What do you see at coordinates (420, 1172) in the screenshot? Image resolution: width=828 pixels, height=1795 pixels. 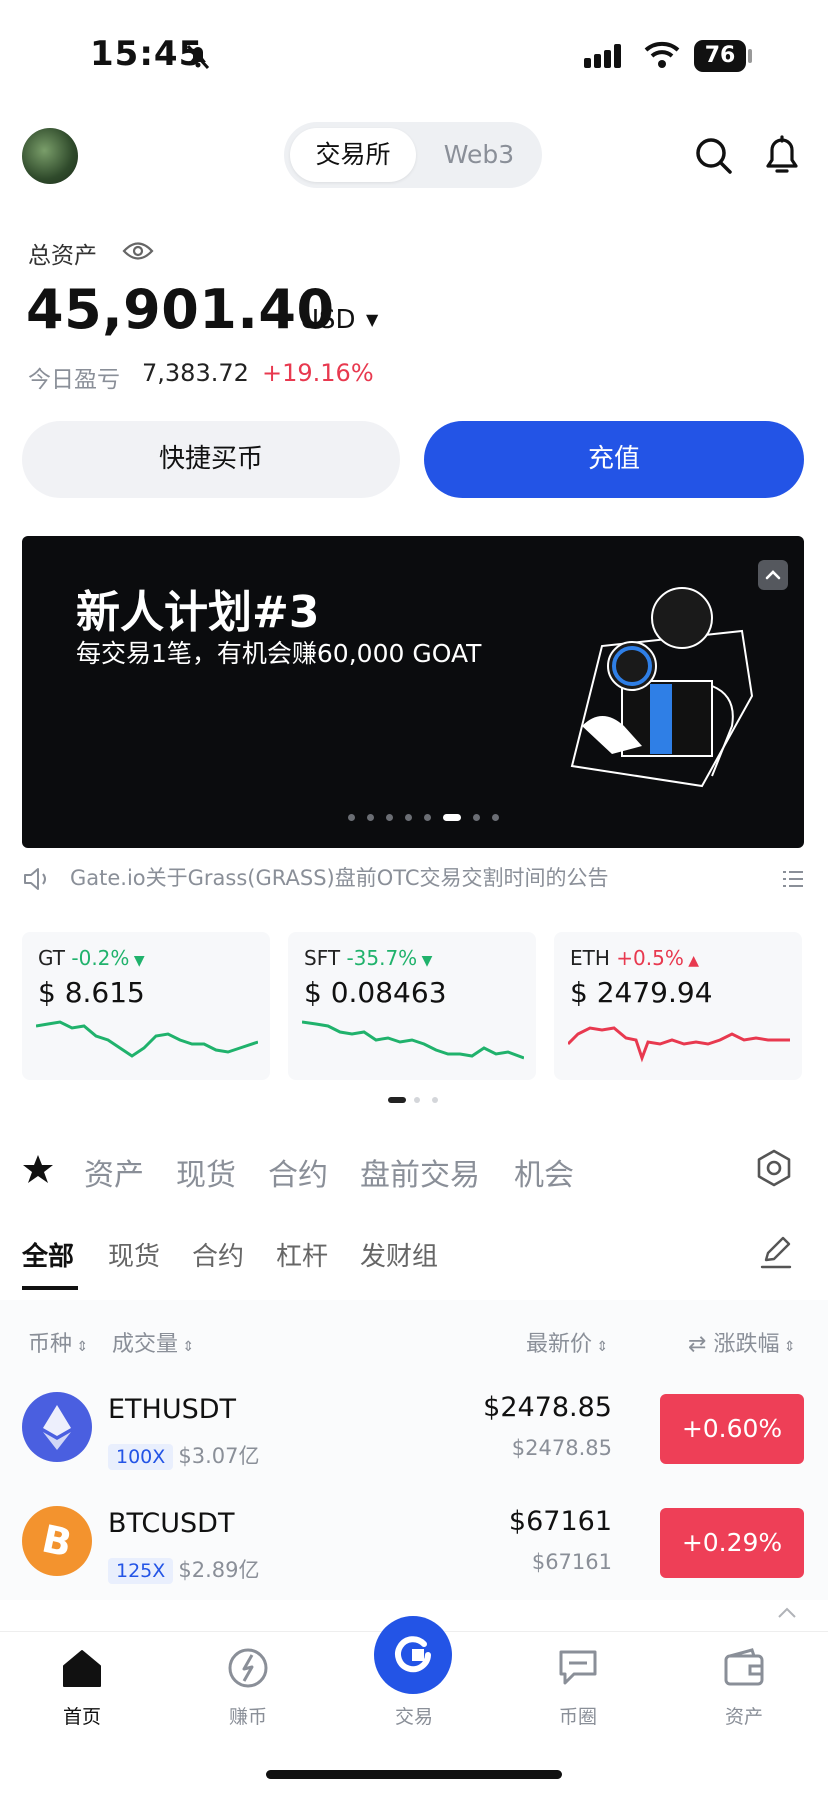 I see `category-premarket: 盘前交易` at bounding box center [420, 1172].